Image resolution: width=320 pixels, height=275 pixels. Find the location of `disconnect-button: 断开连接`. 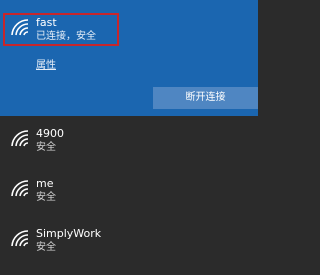

disconnect-button: 断开连接 is located at coordinates (205, 98).